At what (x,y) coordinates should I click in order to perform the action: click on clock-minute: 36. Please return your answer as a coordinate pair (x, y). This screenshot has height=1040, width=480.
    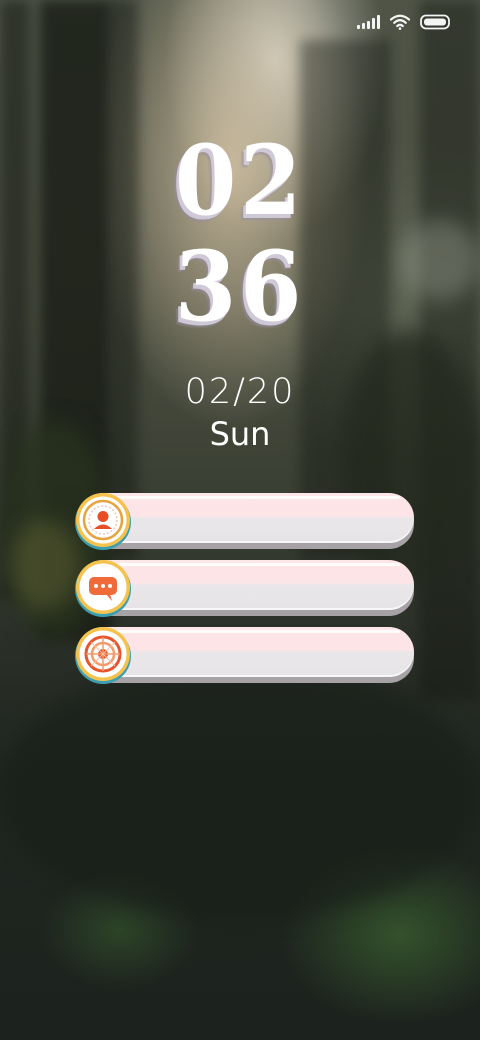
    Looking at the image, I should click on (240, 286).